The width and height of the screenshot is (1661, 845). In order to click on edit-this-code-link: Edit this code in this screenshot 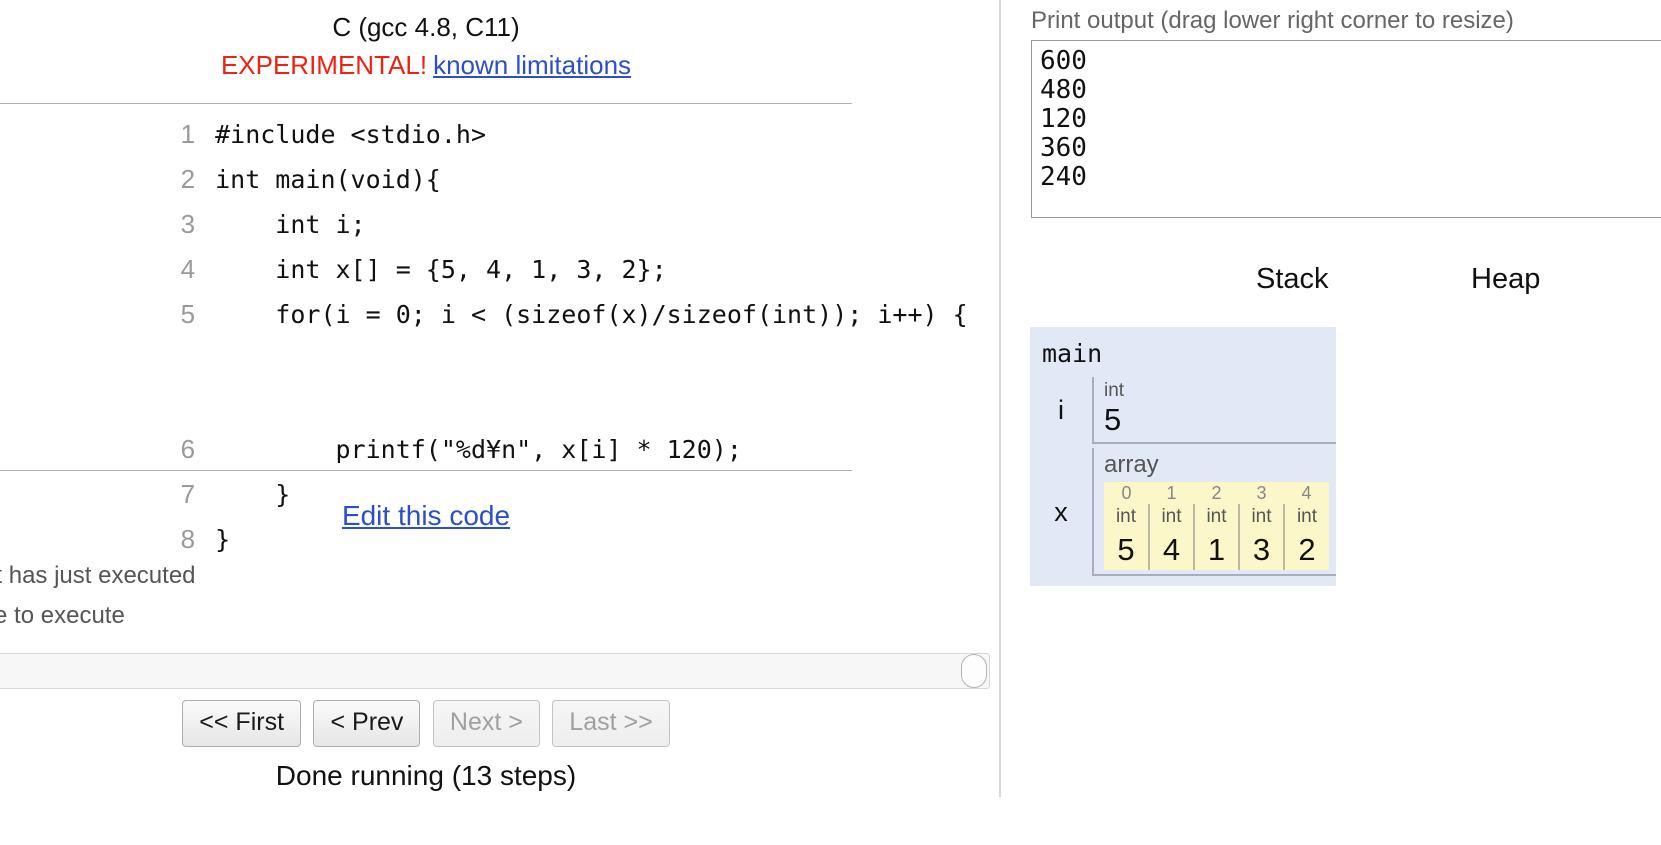, I will do `click(426, 516)`.